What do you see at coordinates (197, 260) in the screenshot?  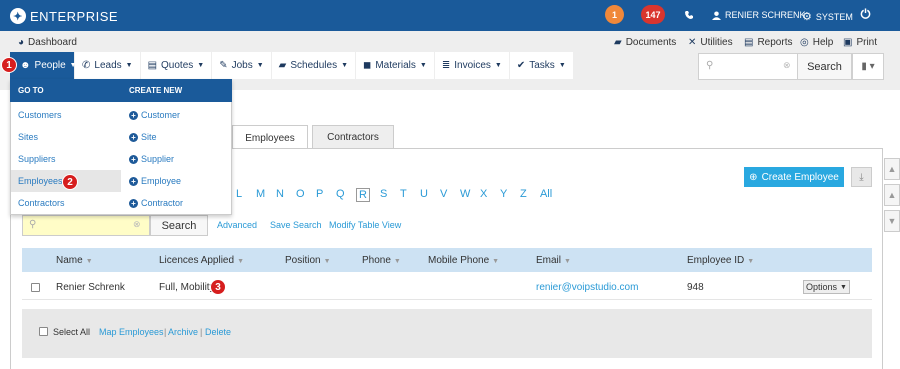 I see `col-label: Licences Applied` at bounding box center [197, 260].